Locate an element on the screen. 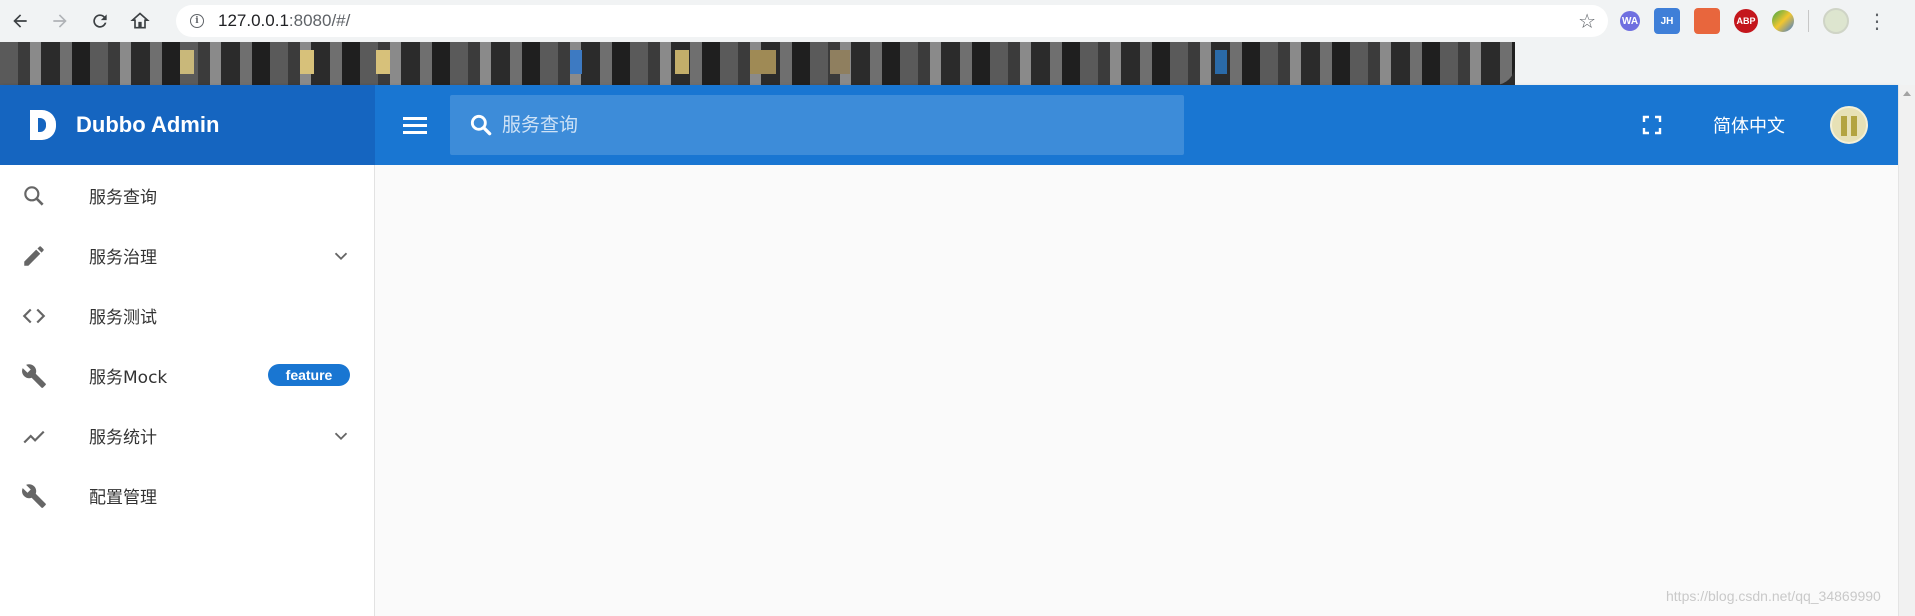 The width and height of the screenshot is (1915, 616). url-text: 127.0.0.1:8080/#/ is located at coordinates (284, 21).